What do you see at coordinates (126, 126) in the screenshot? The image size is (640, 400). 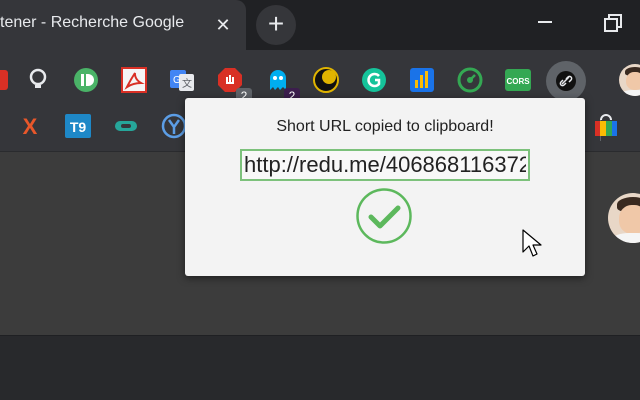 I see `chain-extension-icon` at bounding box center [126, 126].